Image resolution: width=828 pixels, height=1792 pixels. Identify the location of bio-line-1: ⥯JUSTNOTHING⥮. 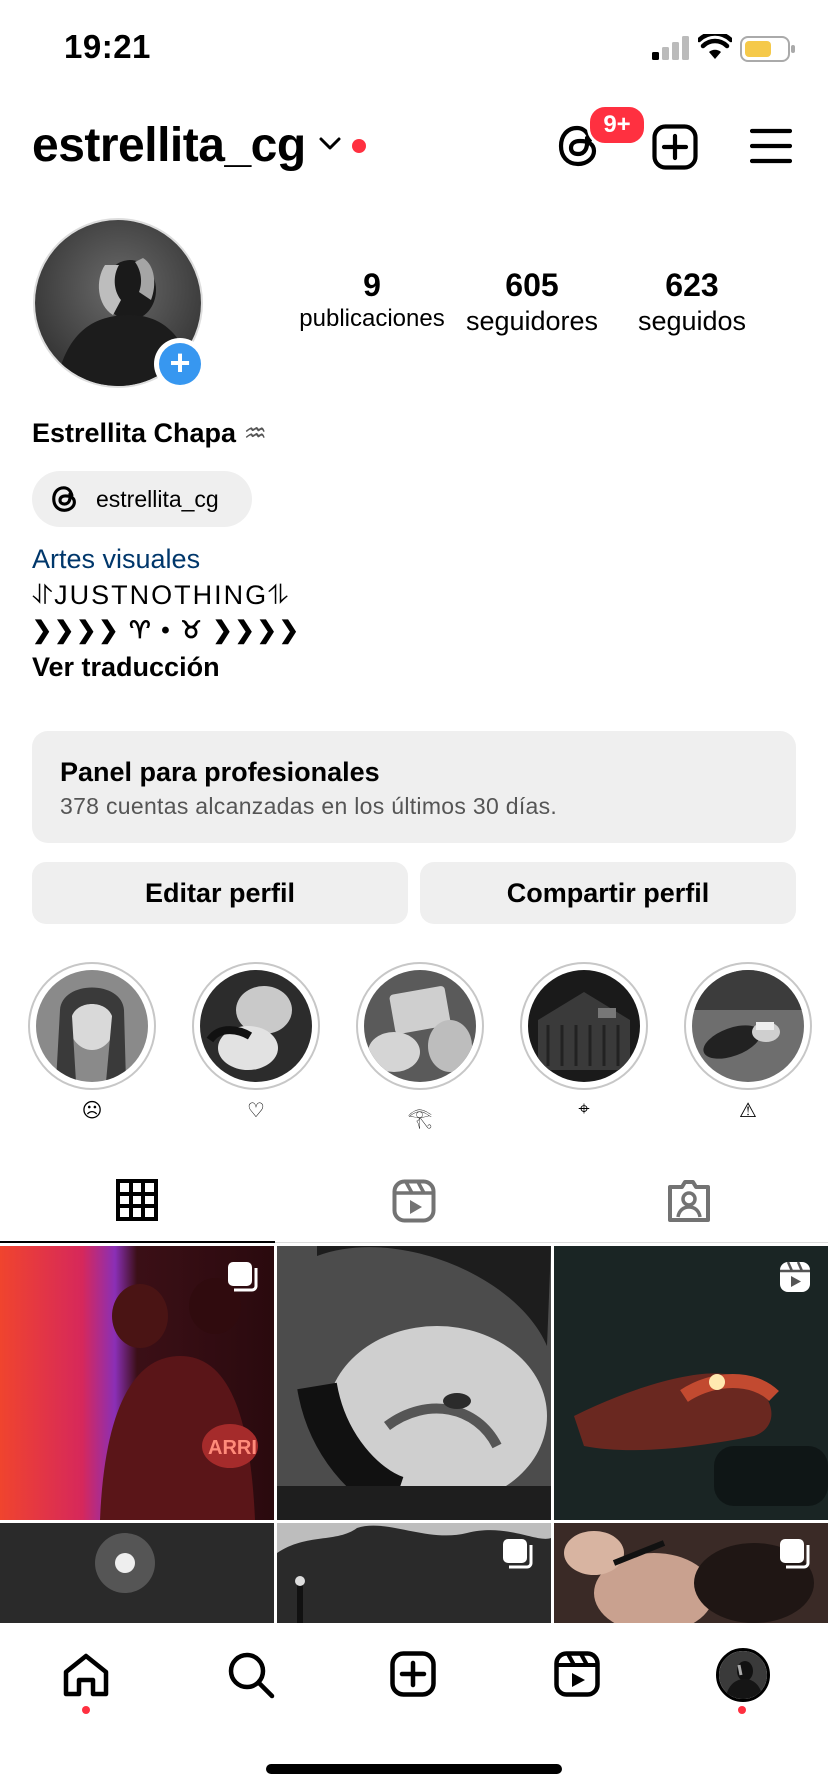
(161, 595).